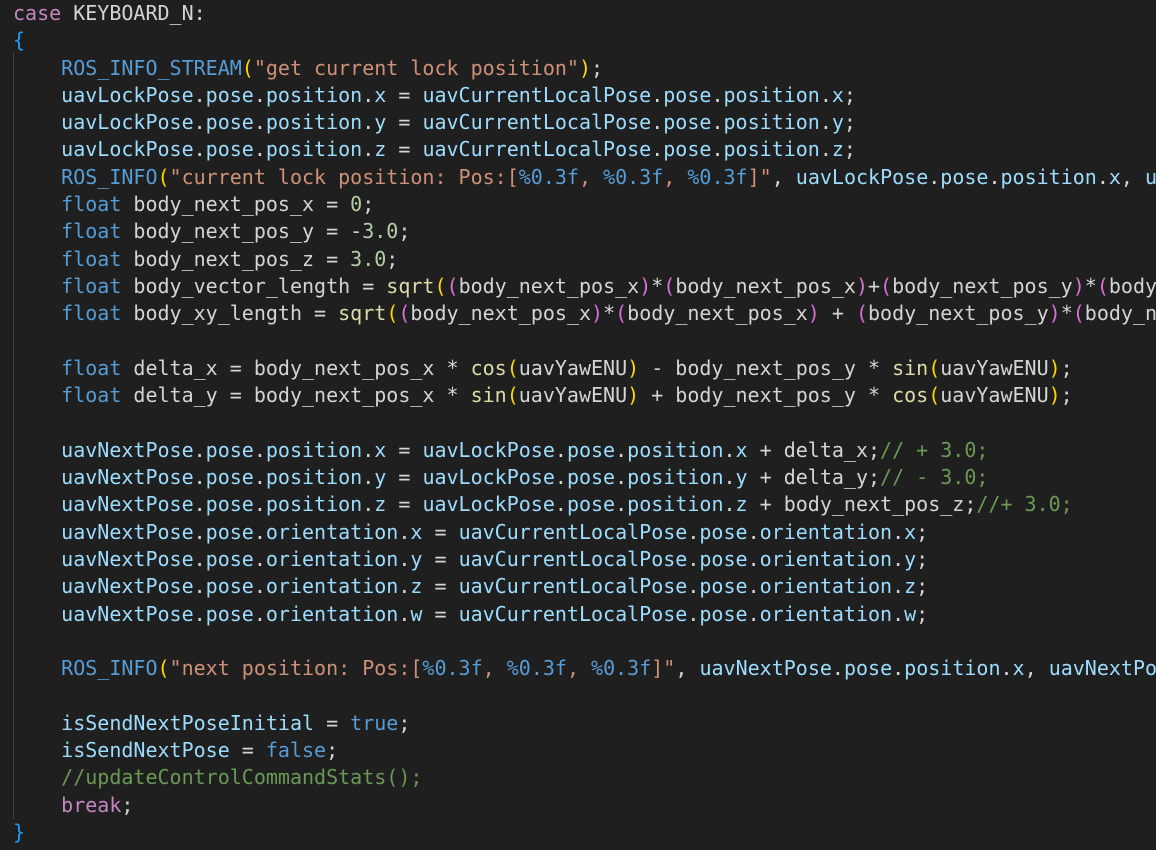  What do you see at coordinates (584, 750) in the screenshot?
I see `code-line: isSendNextPose = false;` at bounding box center [584, 750].